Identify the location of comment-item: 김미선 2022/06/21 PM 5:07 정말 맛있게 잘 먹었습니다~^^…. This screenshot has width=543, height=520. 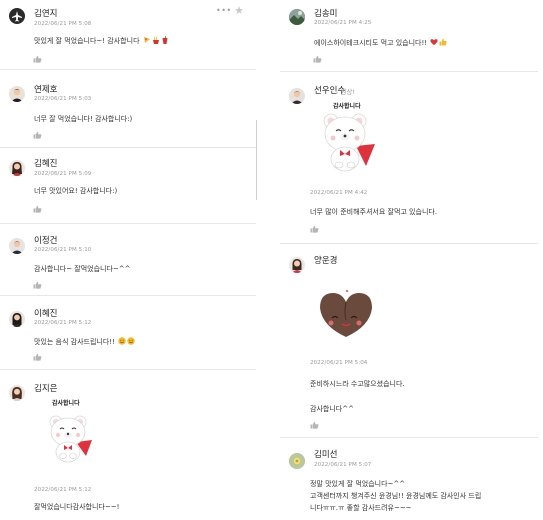
(409, 479).